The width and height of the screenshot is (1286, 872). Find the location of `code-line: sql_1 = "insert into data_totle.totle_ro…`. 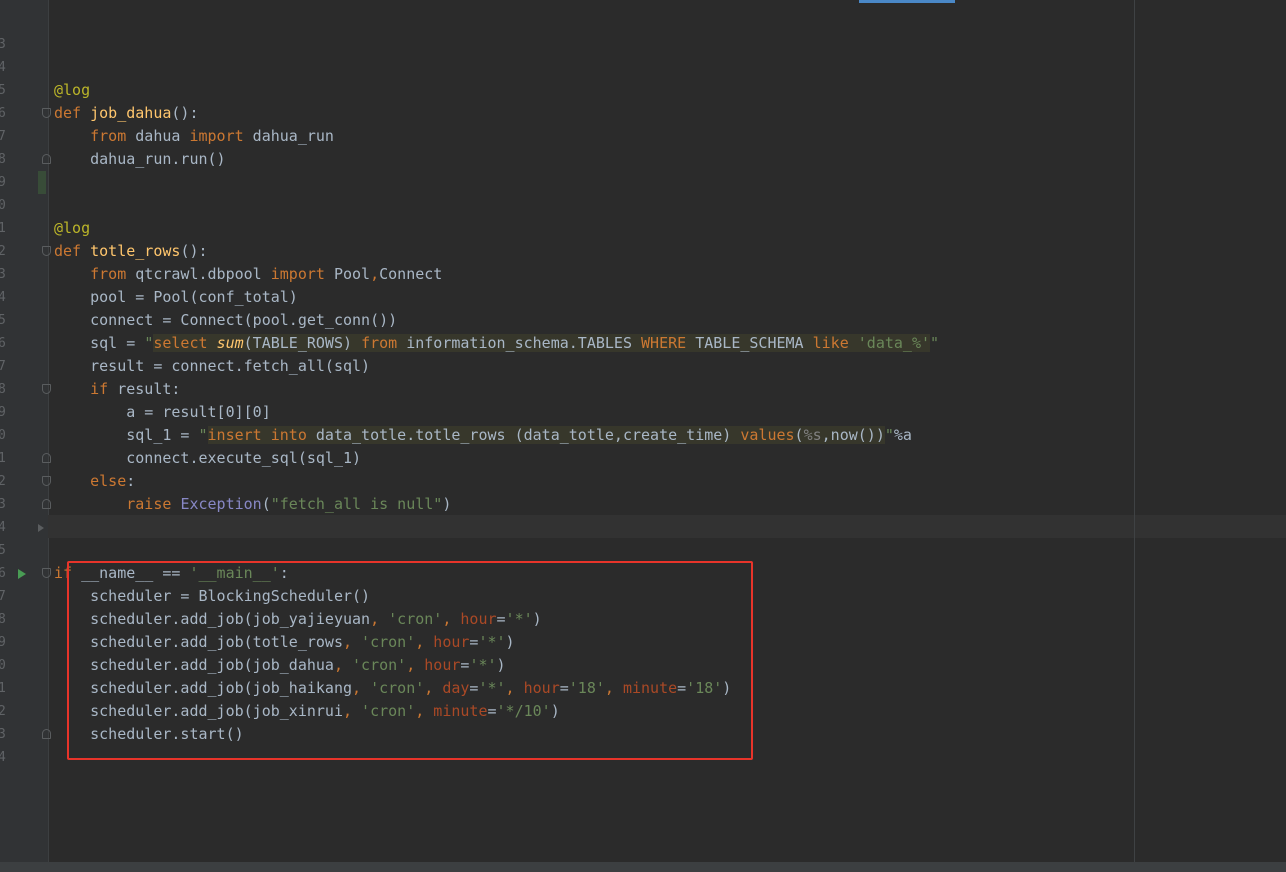

code-line: sql_1 = "insert into data_totle.totle_ro… is located at coordinates (483, 435).